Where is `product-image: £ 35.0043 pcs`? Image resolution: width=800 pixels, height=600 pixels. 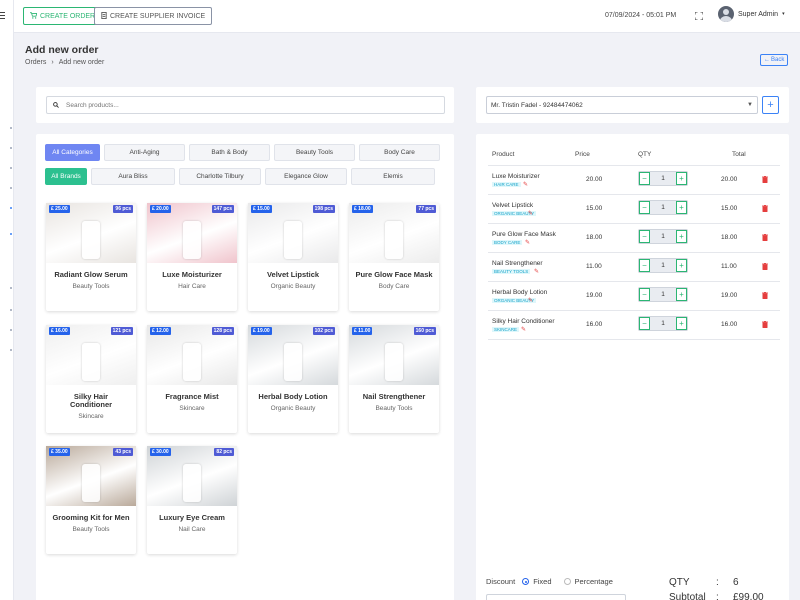
product-image: £ 35.0043 pcs is located at coordinates (91, 476).